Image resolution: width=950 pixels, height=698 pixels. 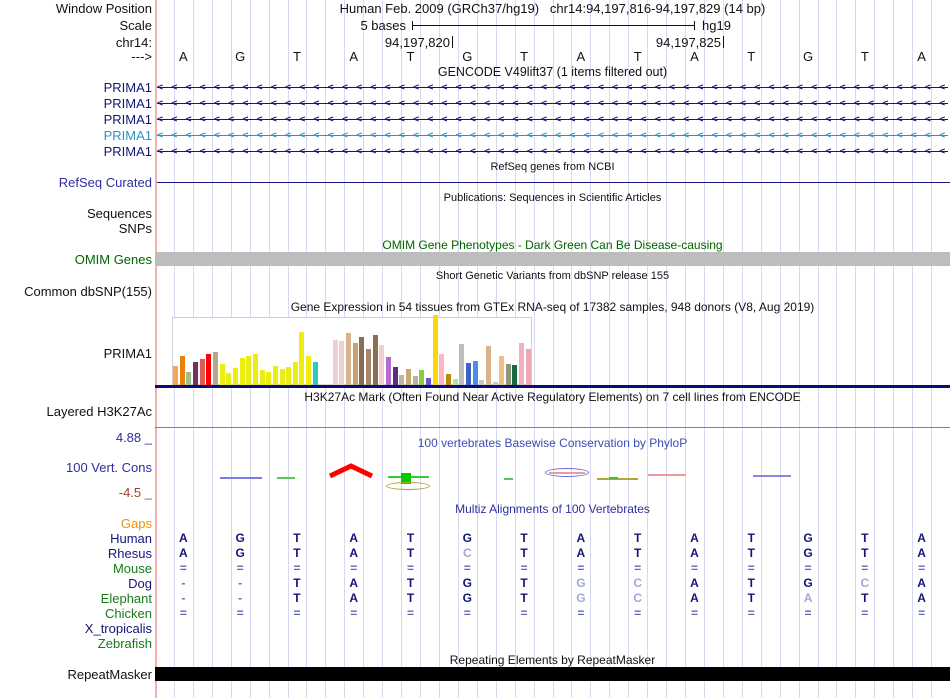 I want to click on refseq-curated-label: RefSeq Curated, so click(x=76, y=182).